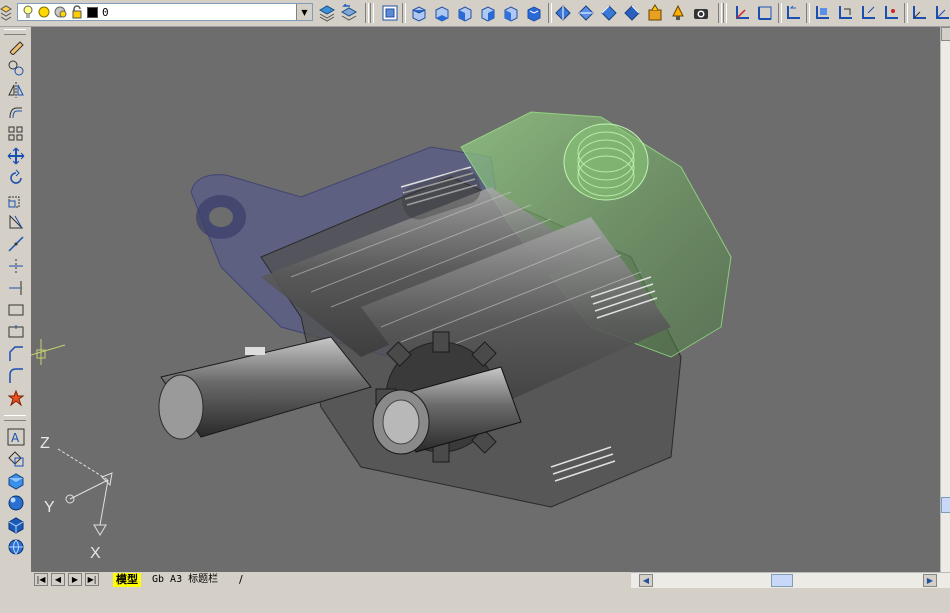 The height and width of the screenshot is (613, 950). What do you see at coordinates (609, 13) in the screenshot?
I see `ne-isometric-icon` at bounding box center [609, 13].